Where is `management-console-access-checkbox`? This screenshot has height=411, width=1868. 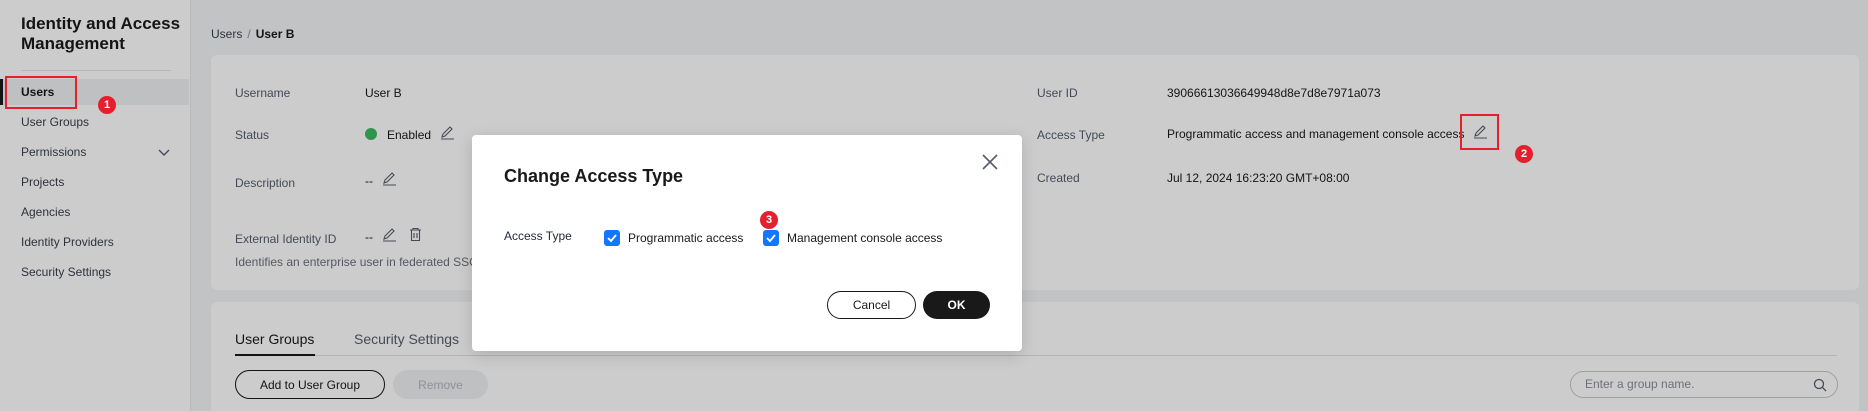 management-console-access-checkbox is located at coordinates (771, 238).